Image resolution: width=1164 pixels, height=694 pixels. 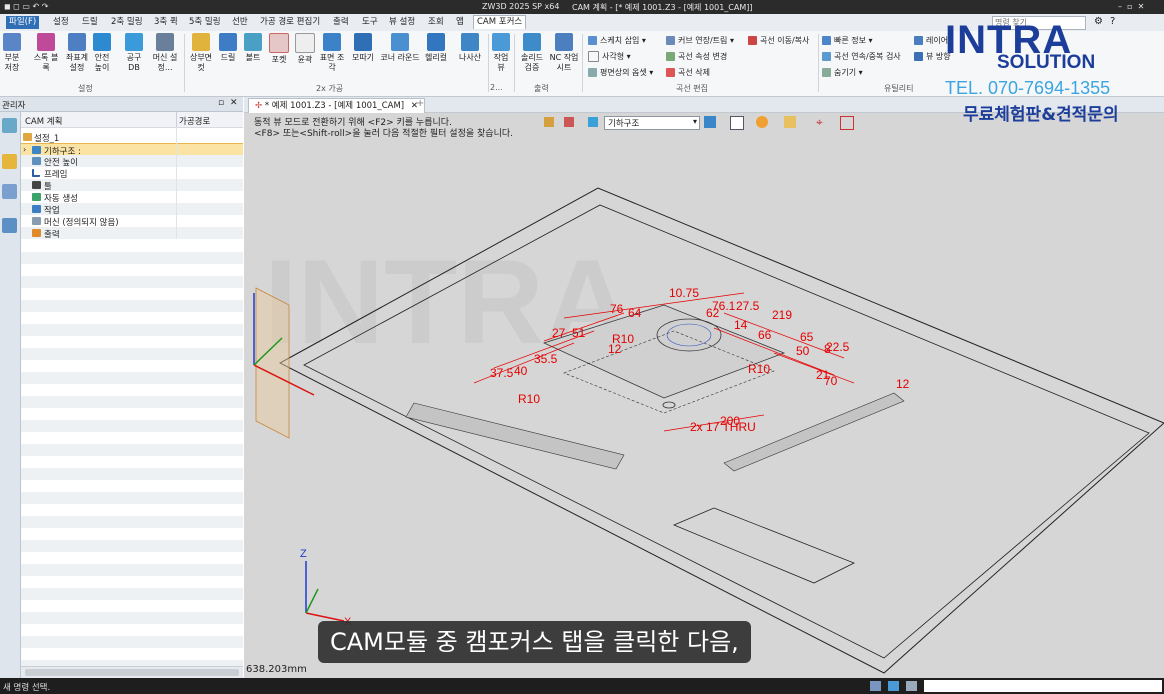 I want to click on rectangle-button: 사각형 ▾, so click(x=609, y=56).